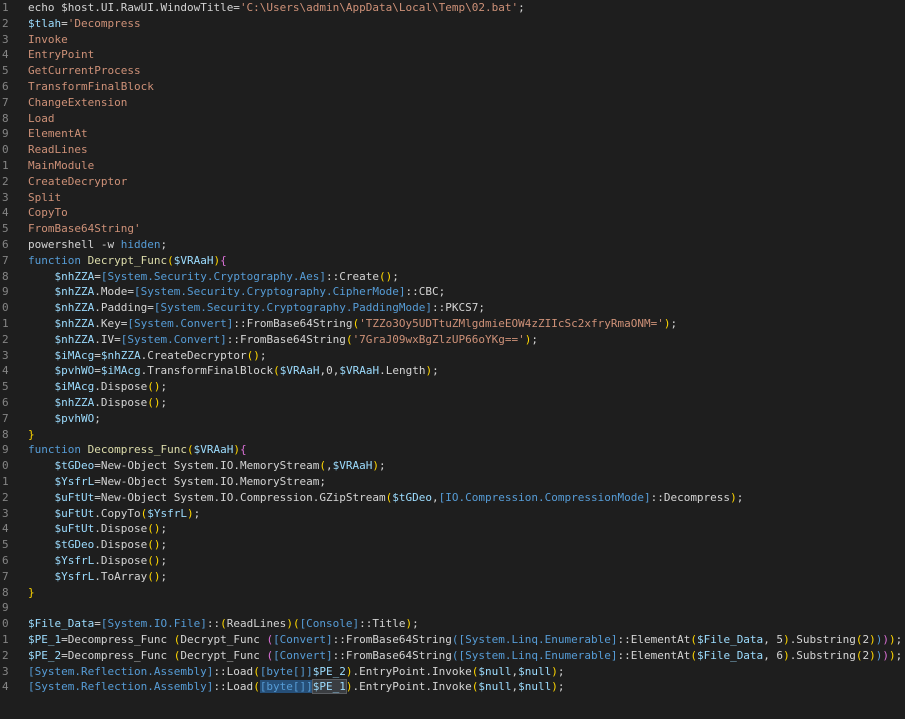 Image resolution: width=905 pixels, height=719 pixels. I want to click on code-line: 7 function Decrypt_Func($VRAaH){, so click(452, 261).